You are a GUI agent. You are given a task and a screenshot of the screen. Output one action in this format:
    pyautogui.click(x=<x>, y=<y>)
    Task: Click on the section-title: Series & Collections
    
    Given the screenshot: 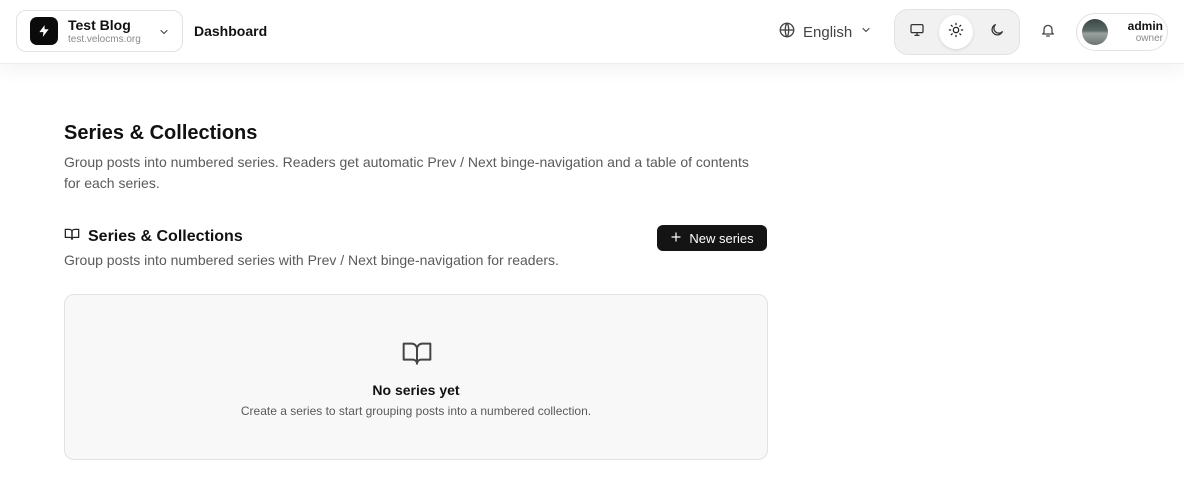 What is the action you would take?
    pyautogui.click(x=165, y=236)
    